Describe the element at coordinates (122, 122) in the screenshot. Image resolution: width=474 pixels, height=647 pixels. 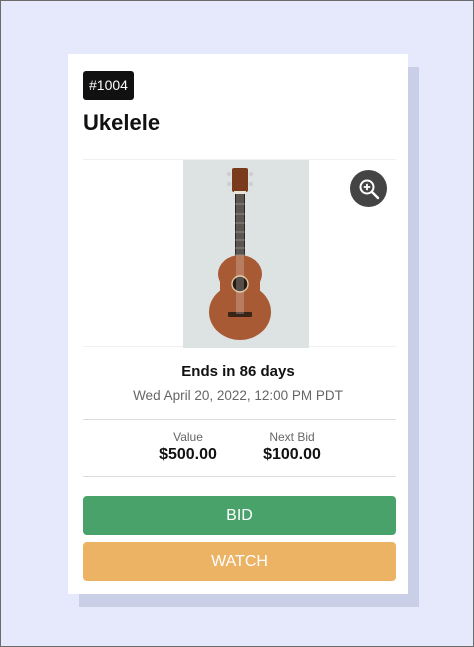
I see `item-title: Ukelele` at that location.